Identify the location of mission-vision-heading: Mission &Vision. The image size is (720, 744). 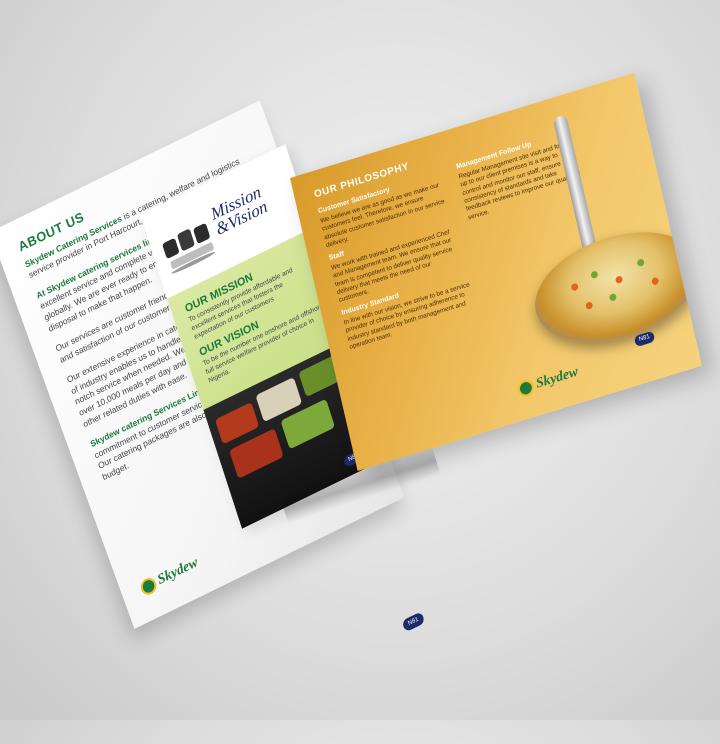
(239, 210).